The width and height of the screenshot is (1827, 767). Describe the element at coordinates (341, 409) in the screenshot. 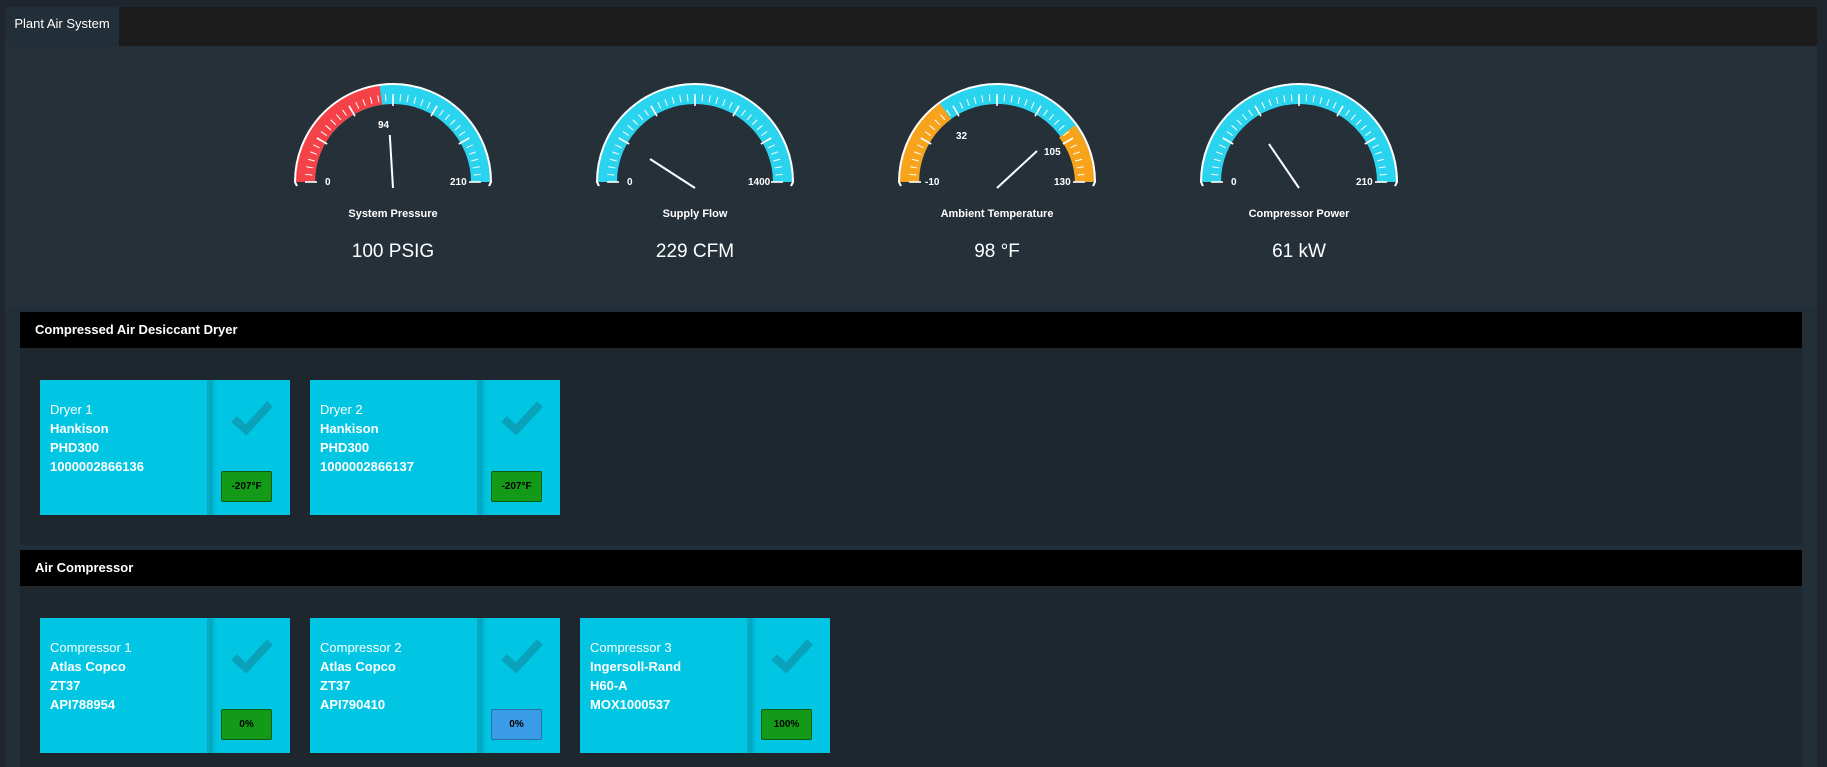

I see `card-name: Dryer 2` at that location.